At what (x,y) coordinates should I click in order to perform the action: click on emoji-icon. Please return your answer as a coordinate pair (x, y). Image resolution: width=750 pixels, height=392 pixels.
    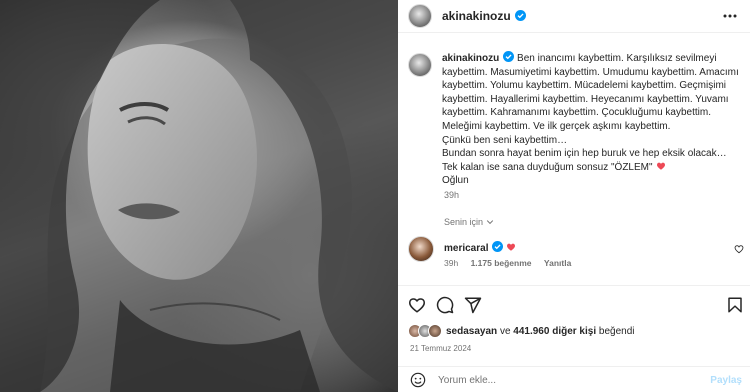
    Looking at the image, I should click on (418, 380).